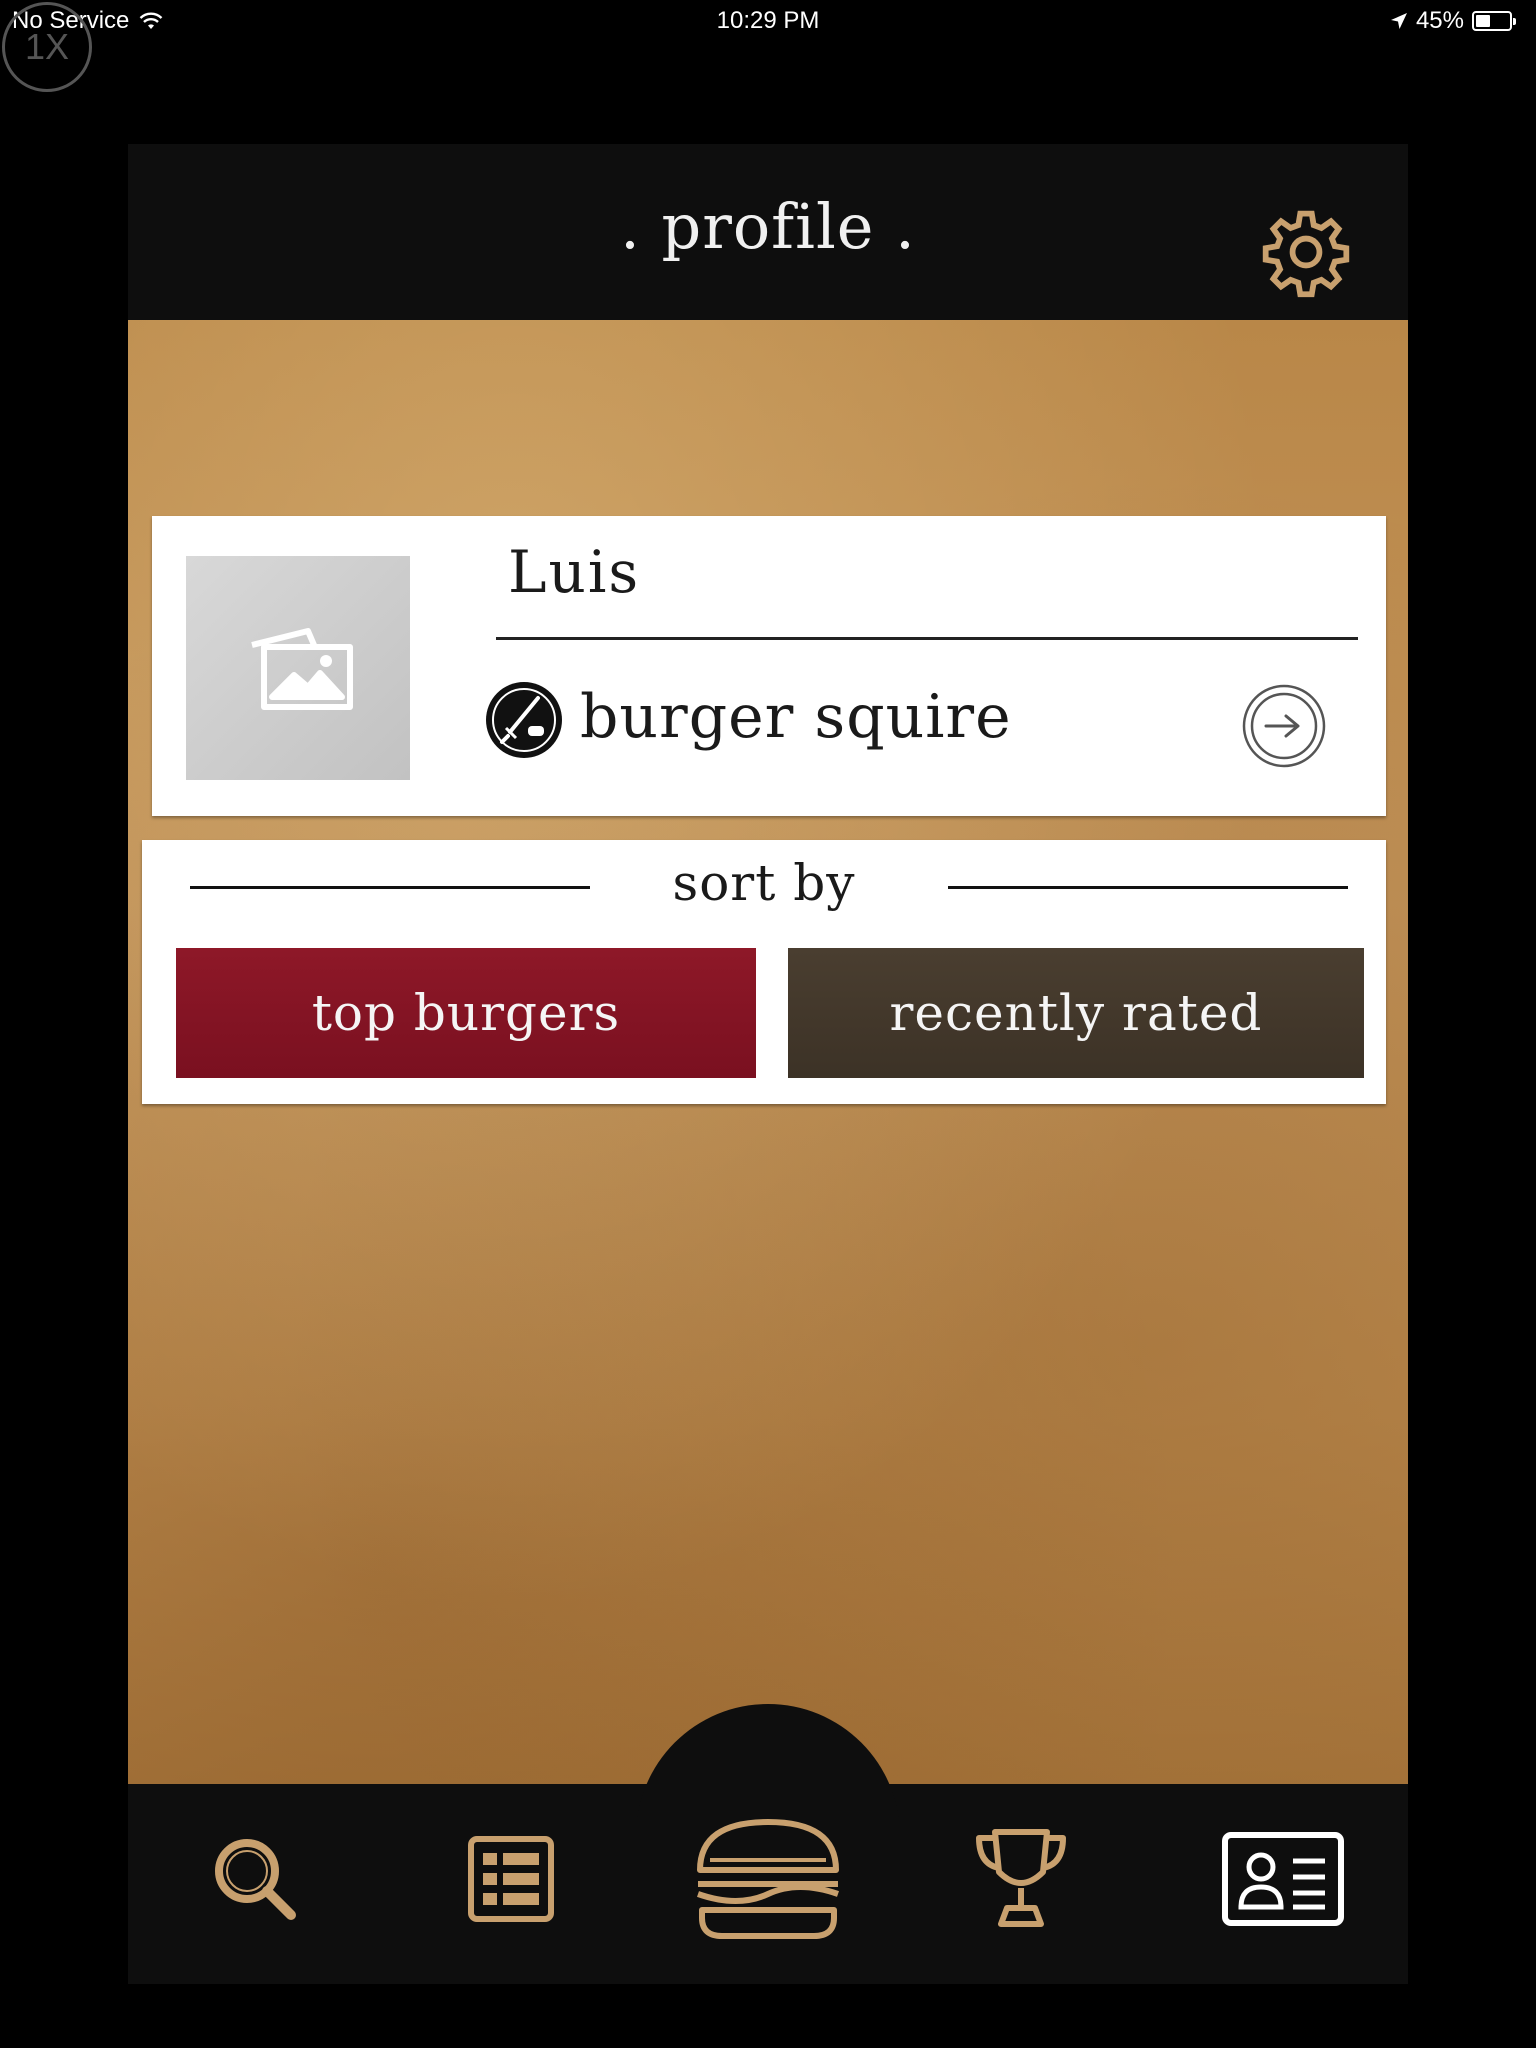 This screenshot has width=1536, height=2048. I want to click on clock: 10:29 PM, so click(768, 20).